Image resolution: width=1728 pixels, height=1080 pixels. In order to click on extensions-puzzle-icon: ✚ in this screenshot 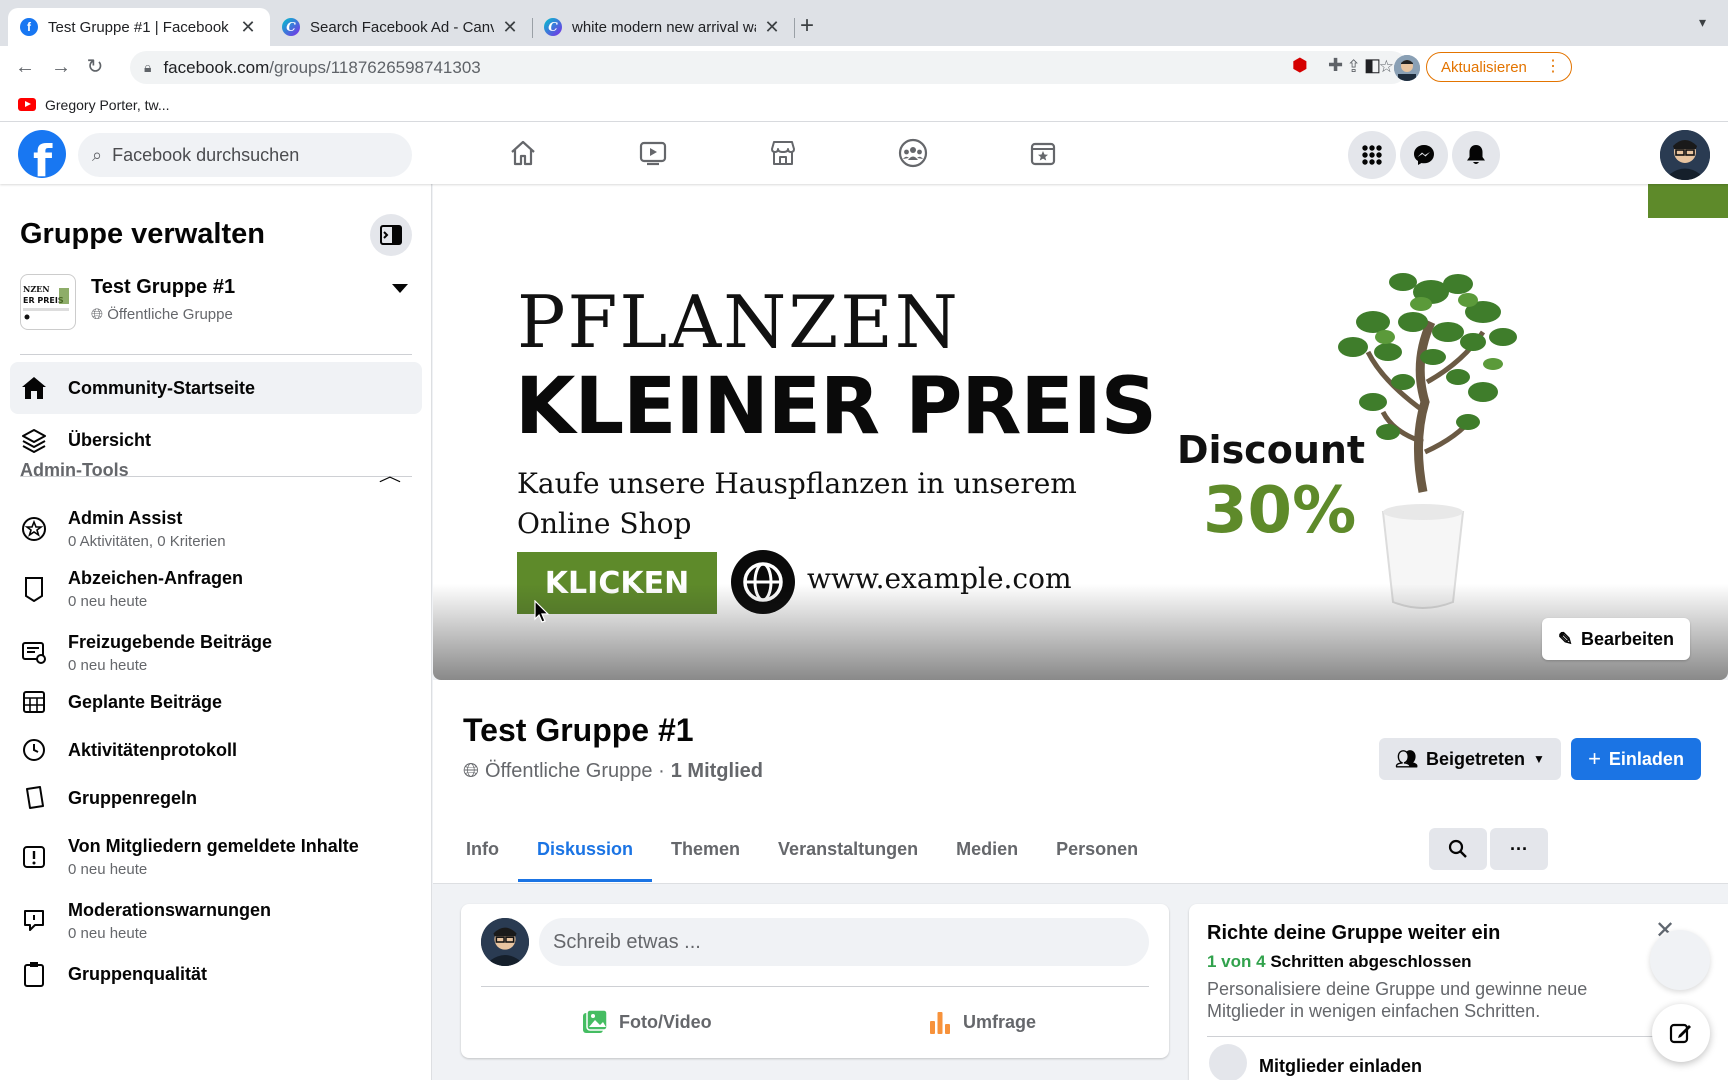, I will do `click(1335, 65)`.